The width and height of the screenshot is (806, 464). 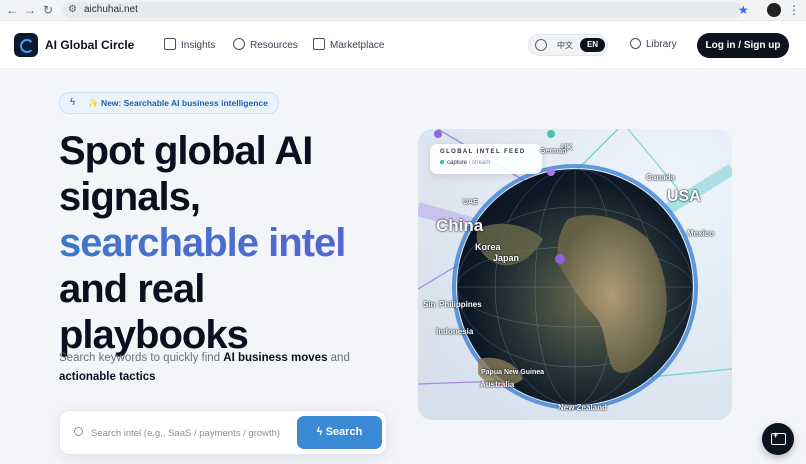 I want to click on lang-en: EN, so click(x=592, y=45).